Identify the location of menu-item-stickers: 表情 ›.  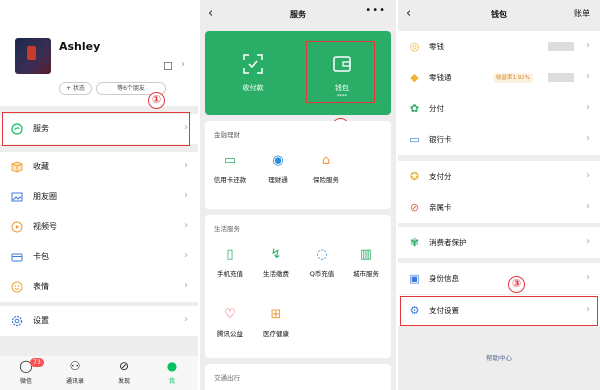
(99, 287).